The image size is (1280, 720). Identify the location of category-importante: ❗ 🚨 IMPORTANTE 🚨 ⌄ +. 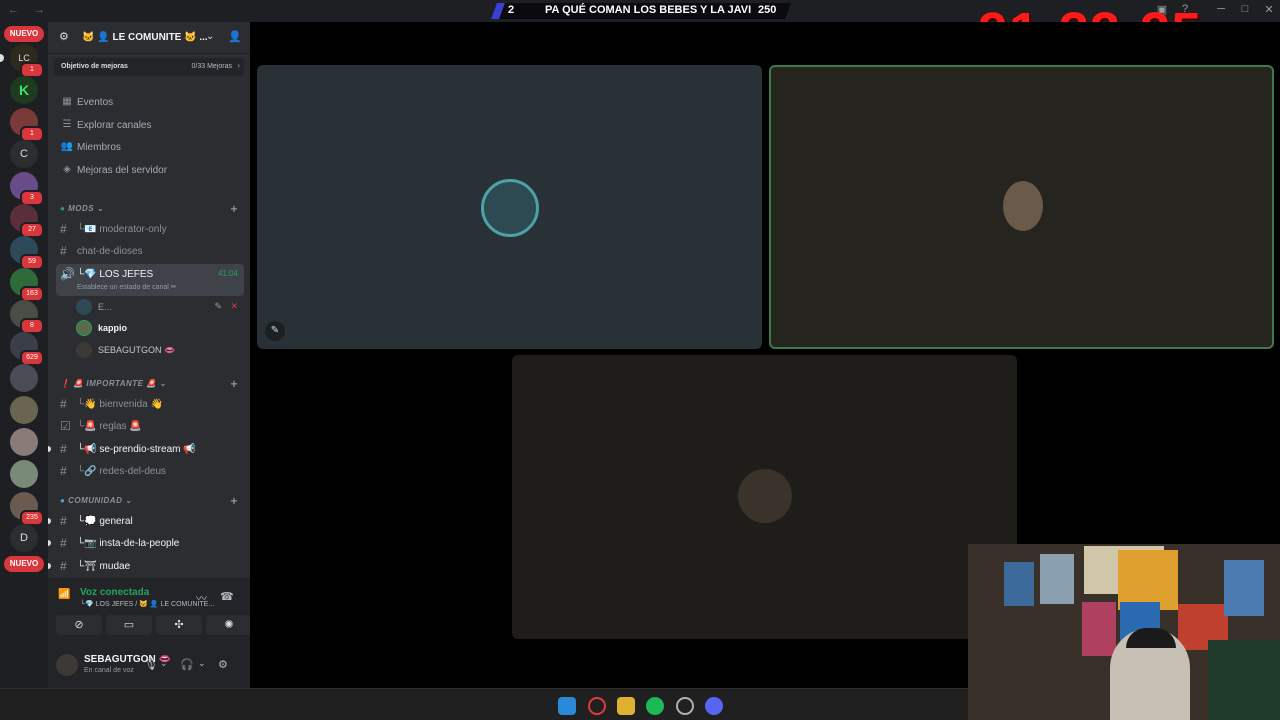
(152, 385).